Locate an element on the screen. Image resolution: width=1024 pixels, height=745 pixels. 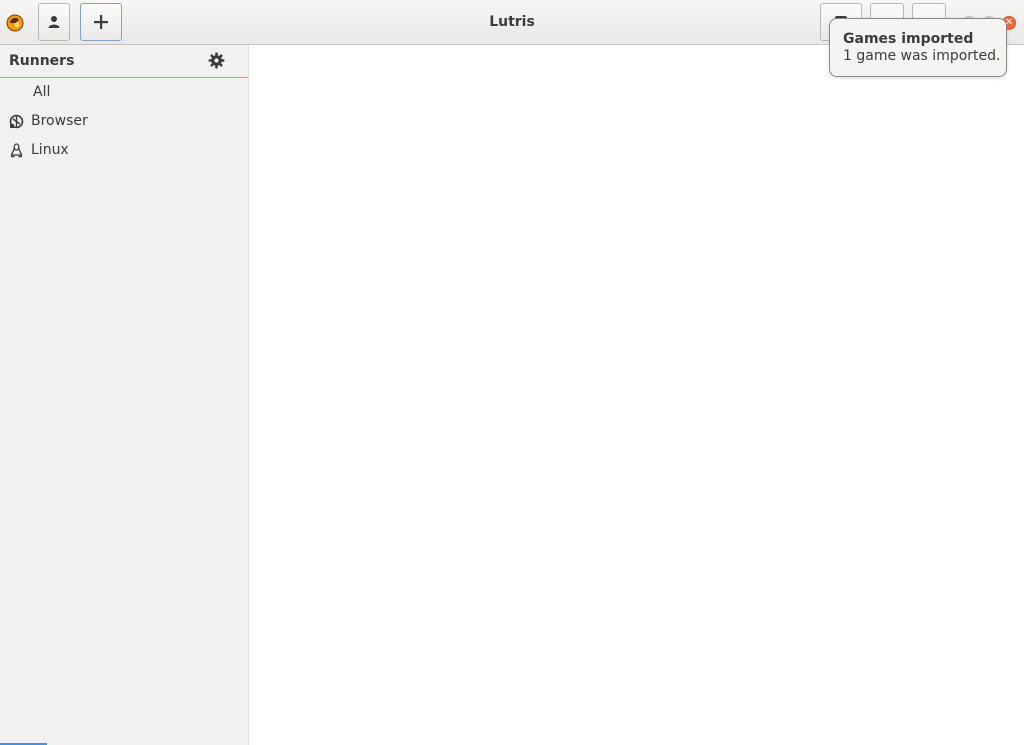
notification-body: 1 game was imported. is located at coordinates (922, 56).